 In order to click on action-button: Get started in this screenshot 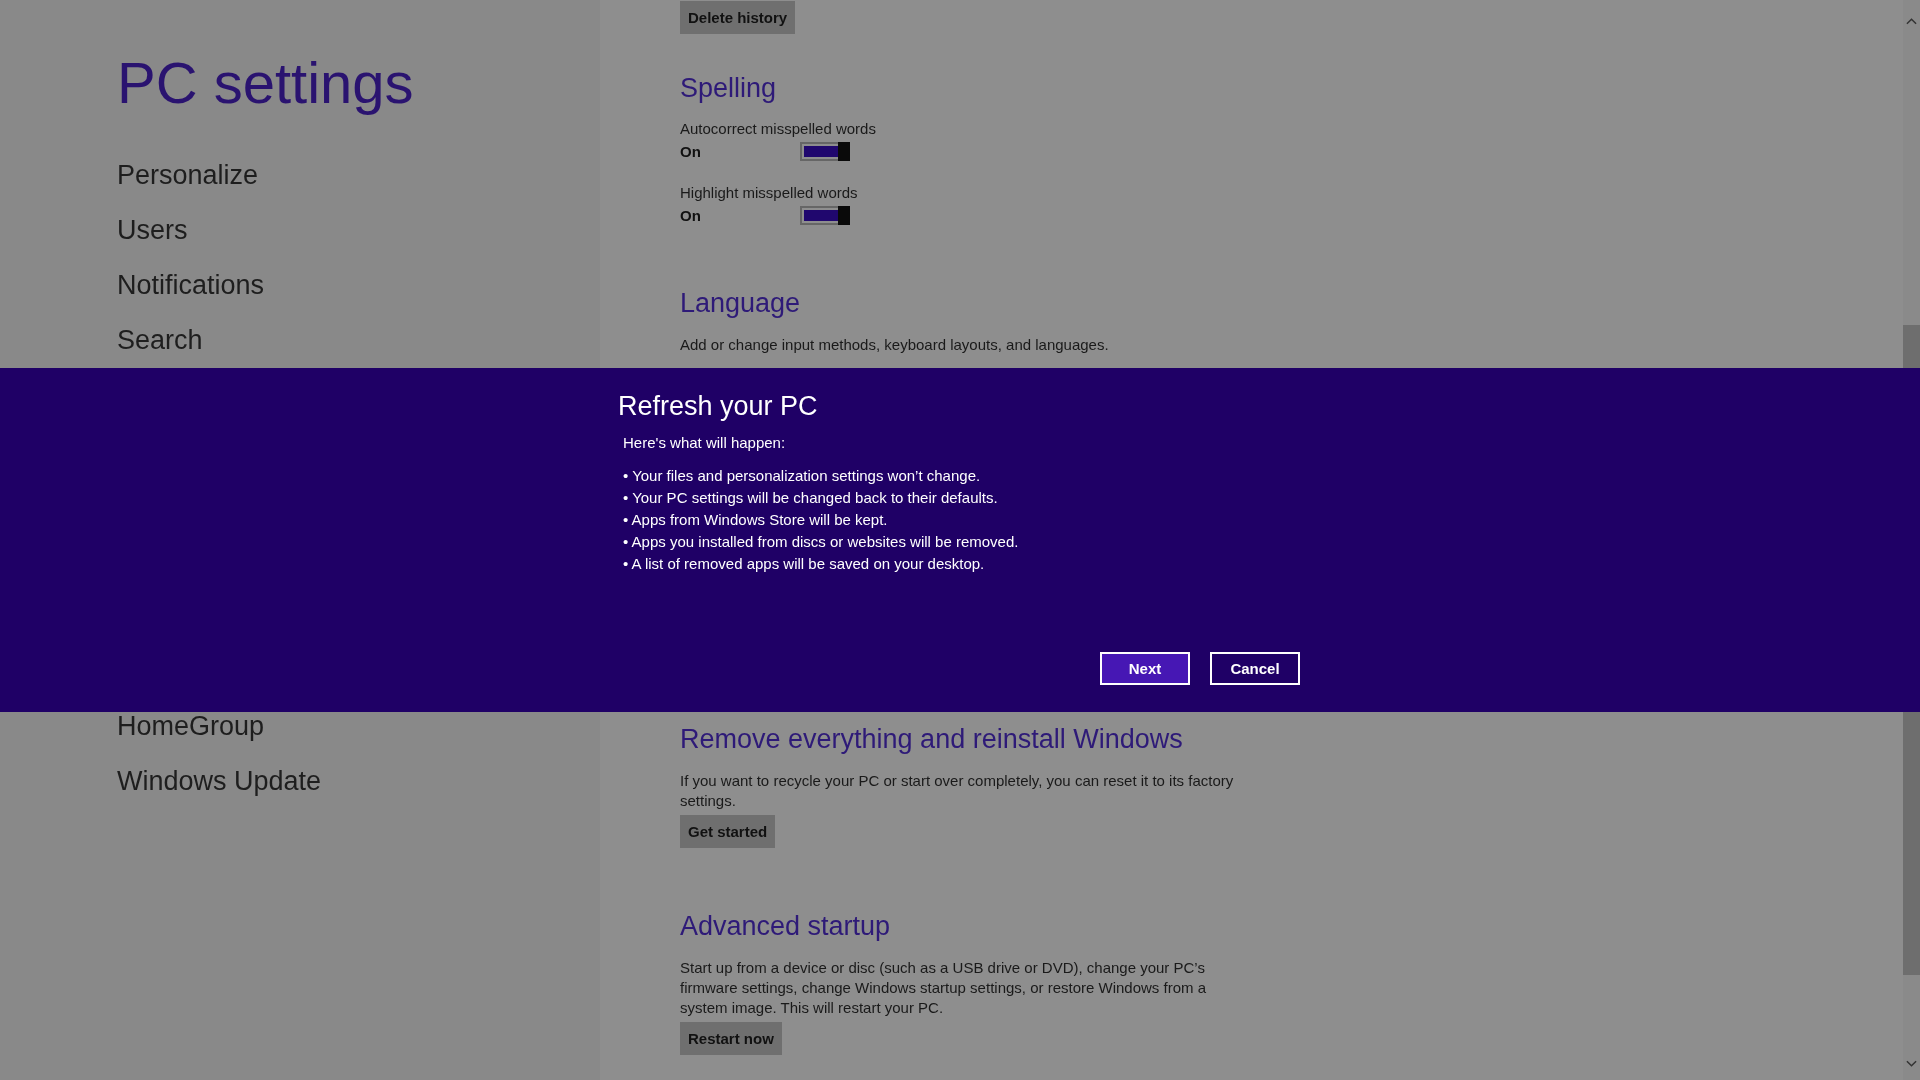, I will do `click(728, 831)`.